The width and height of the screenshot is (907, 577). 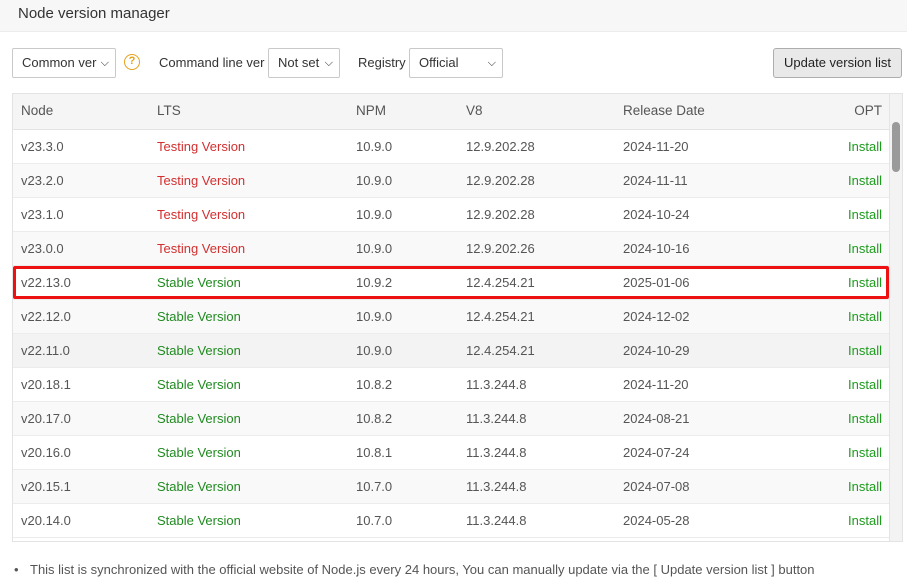 What do you see at coordinates (374, 452) in the screenshot?
I see `npm-version: 10.8.1` at bounding box center [374, 452].